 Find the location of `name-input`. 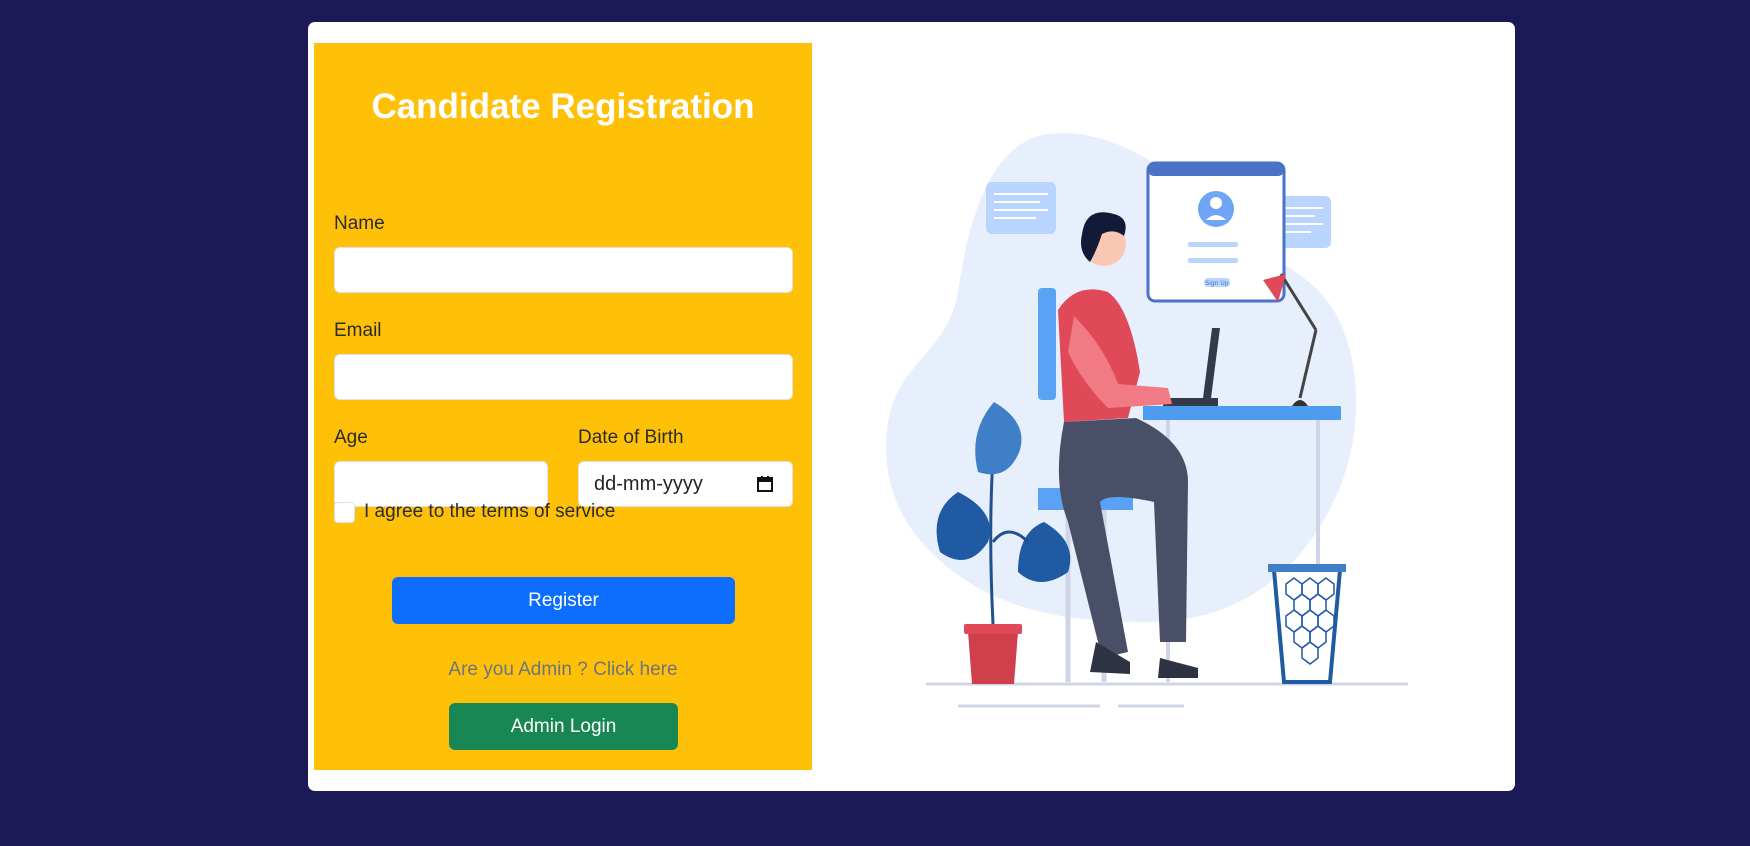

name-input is located at coordinates (563, 270).